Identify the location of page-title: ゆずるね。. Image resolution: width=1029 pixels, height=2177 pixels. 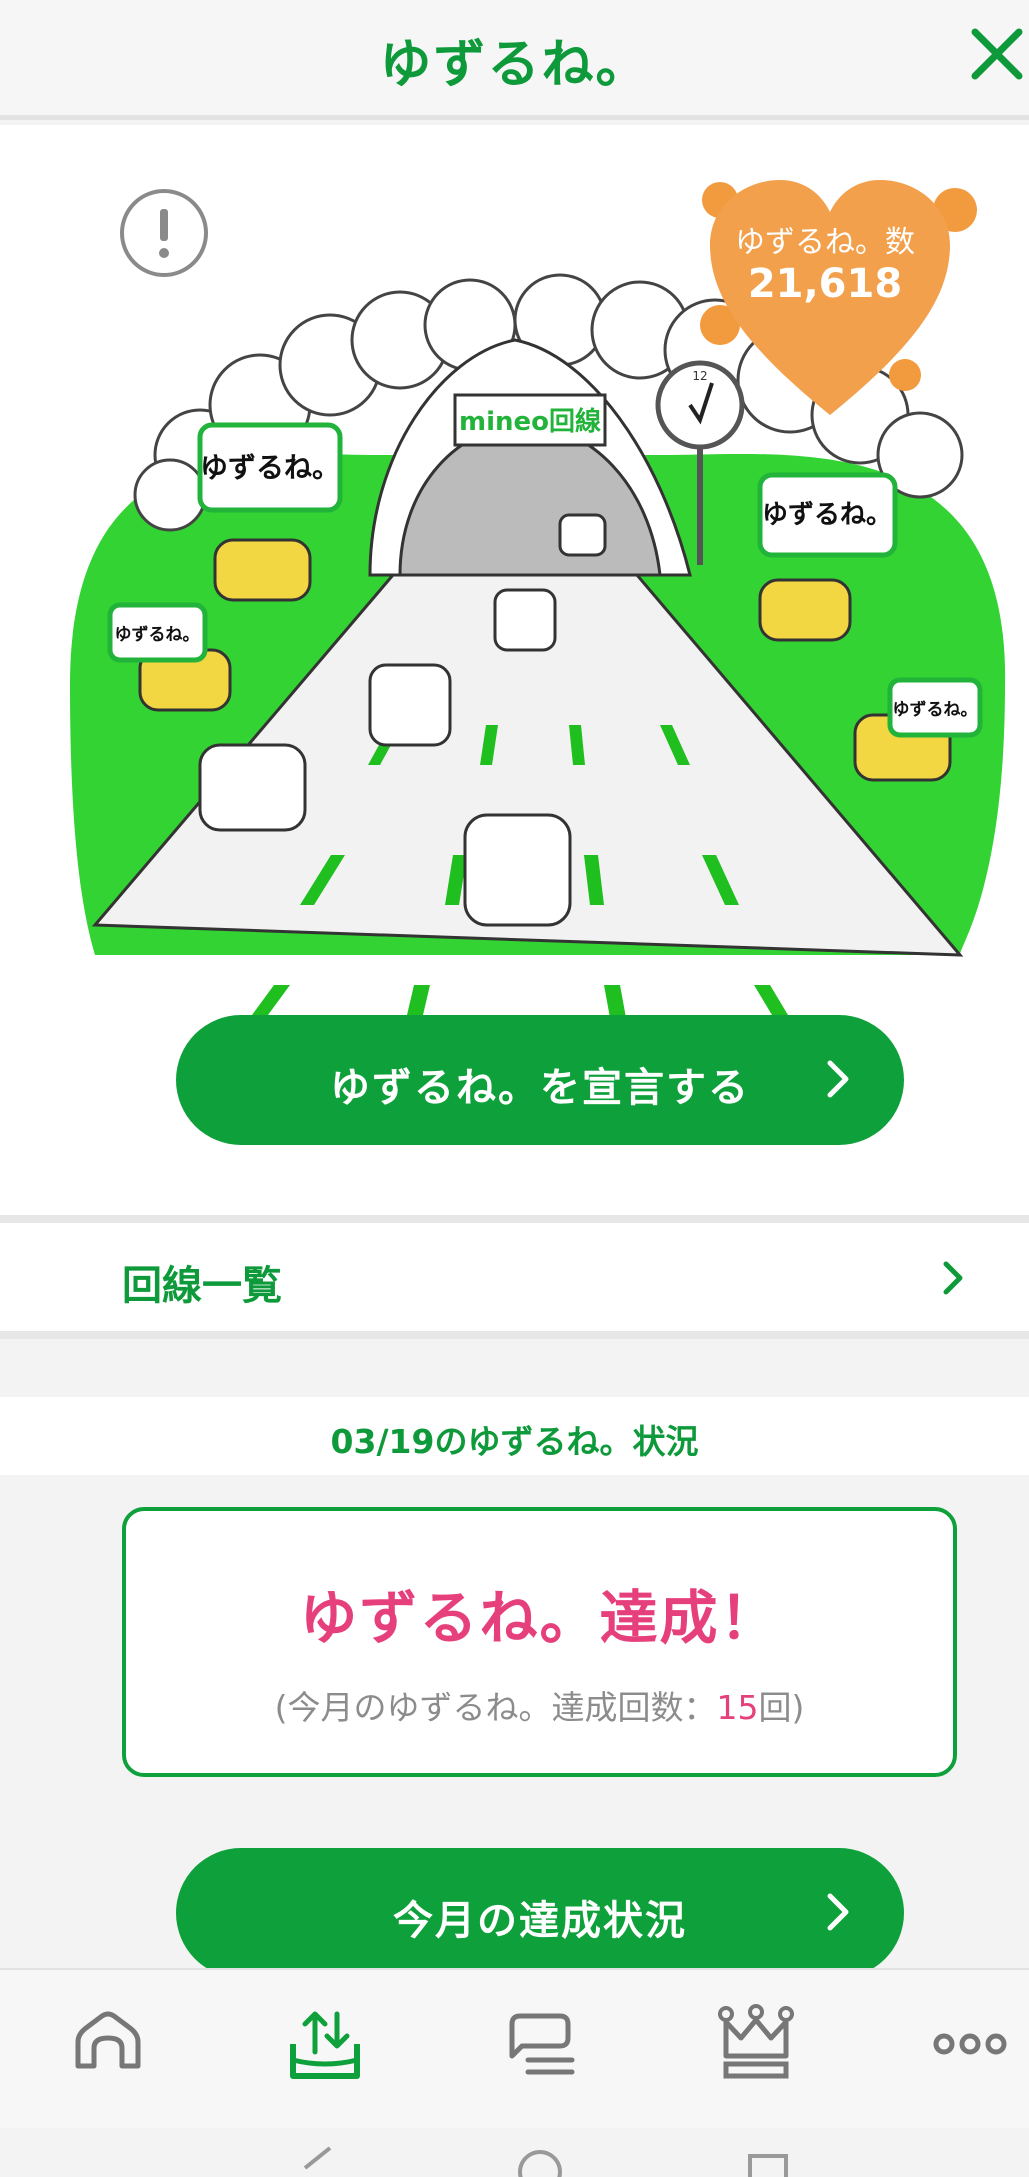
(514, 65).